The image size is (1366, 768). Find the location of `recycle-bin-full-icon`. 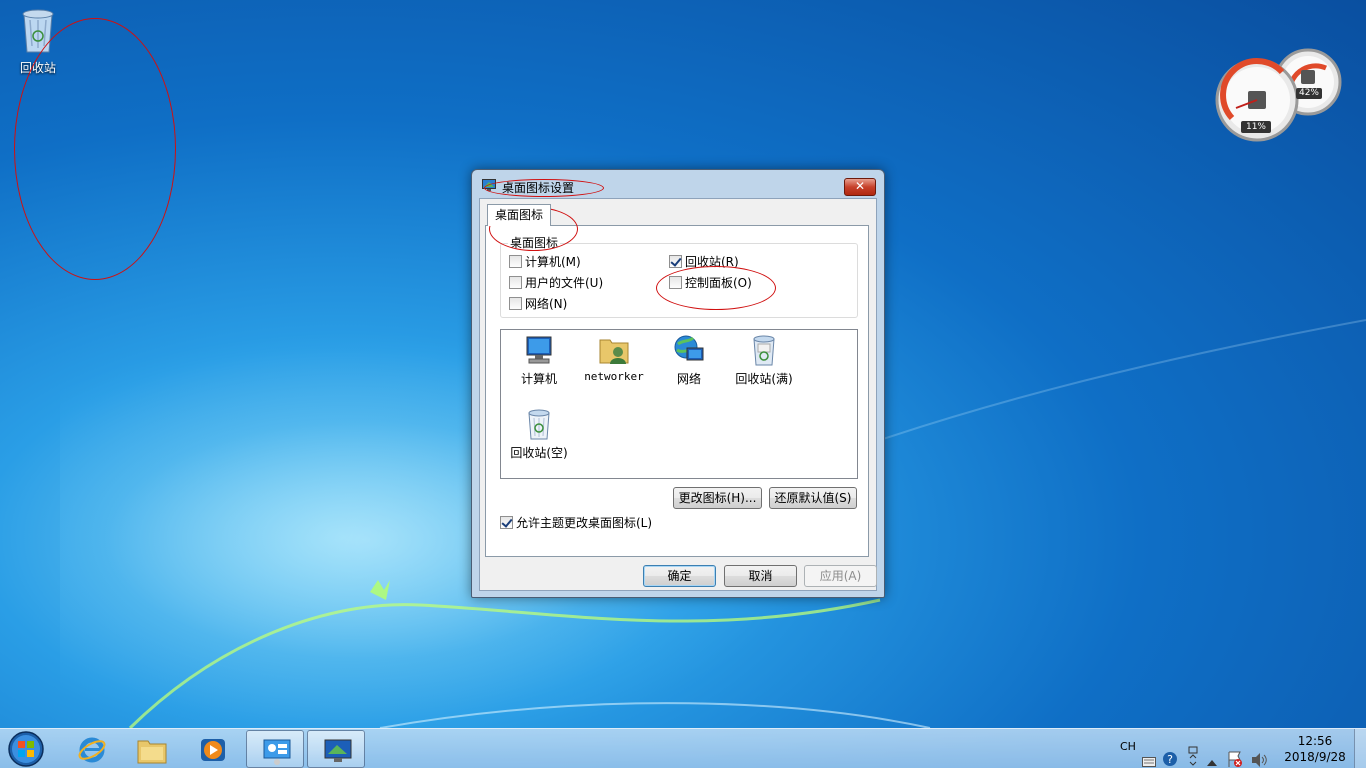

recycle-bin-full-icon is located at coordinates (764, 350).